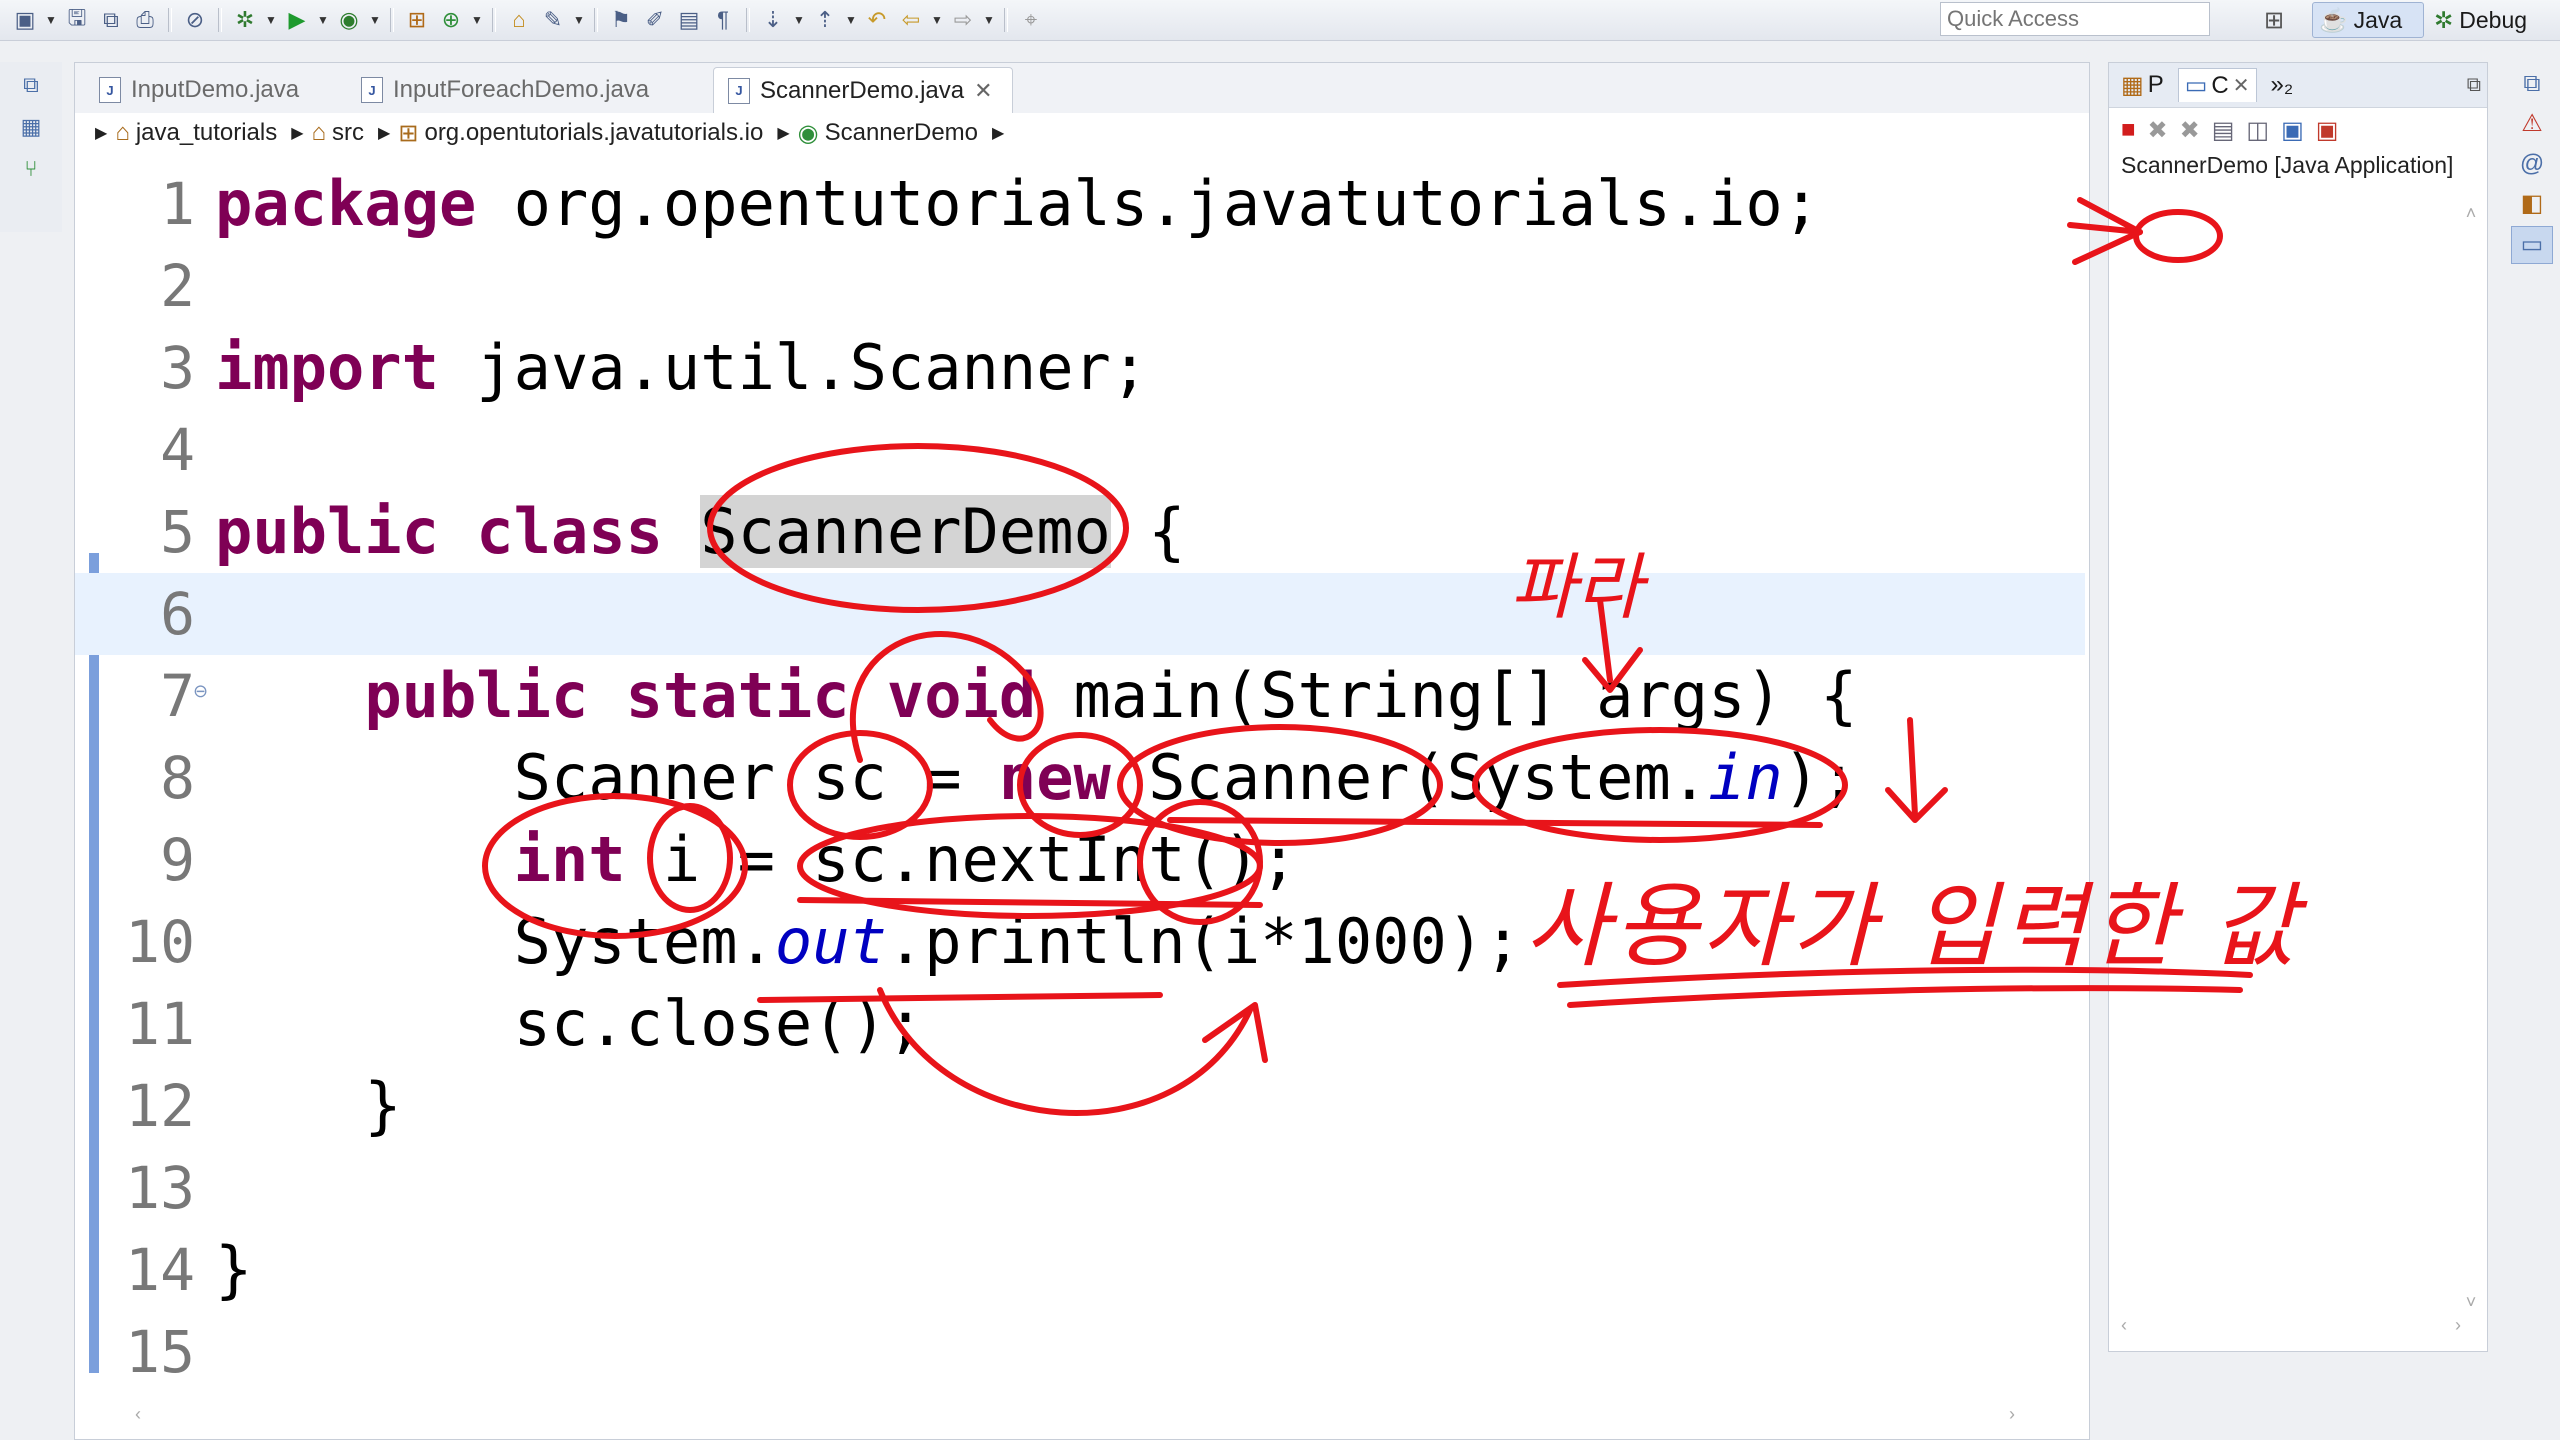  I want to click on quick-access-input, so click(2075, 19).